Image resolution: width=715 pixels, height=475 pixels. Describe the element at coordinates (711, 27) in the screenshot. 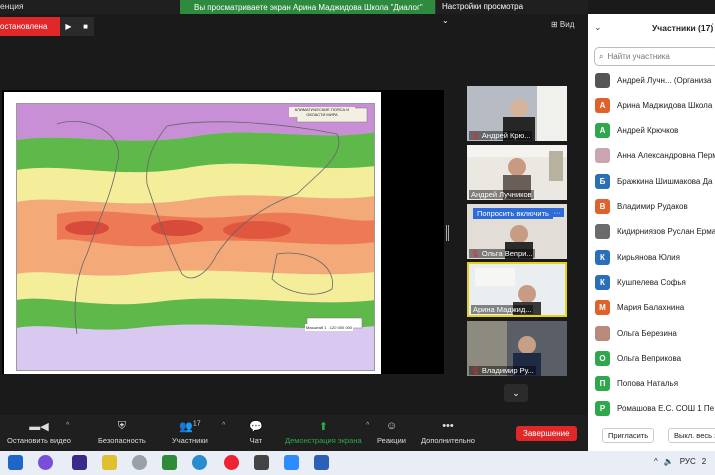

I see `panel-menu-icon: ⋮` at that location.